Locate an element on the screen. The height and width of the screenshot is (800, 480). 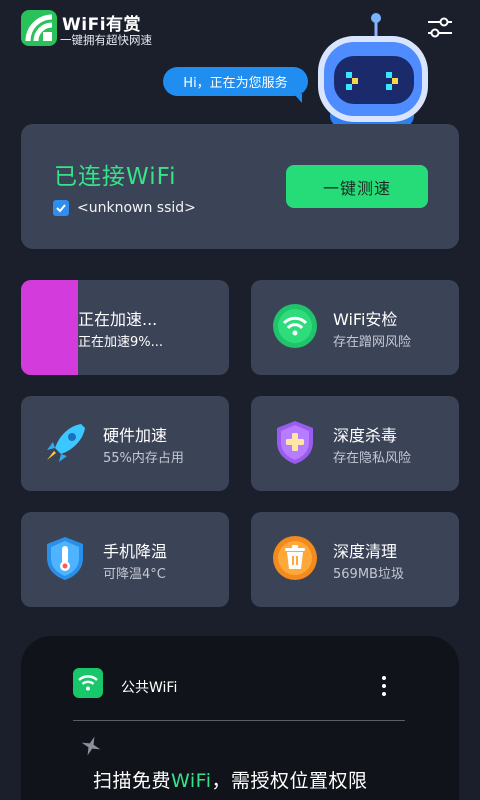
feature-card-hardware: 硬件加速 55%内存占用 is located at coordinates (125, 443).